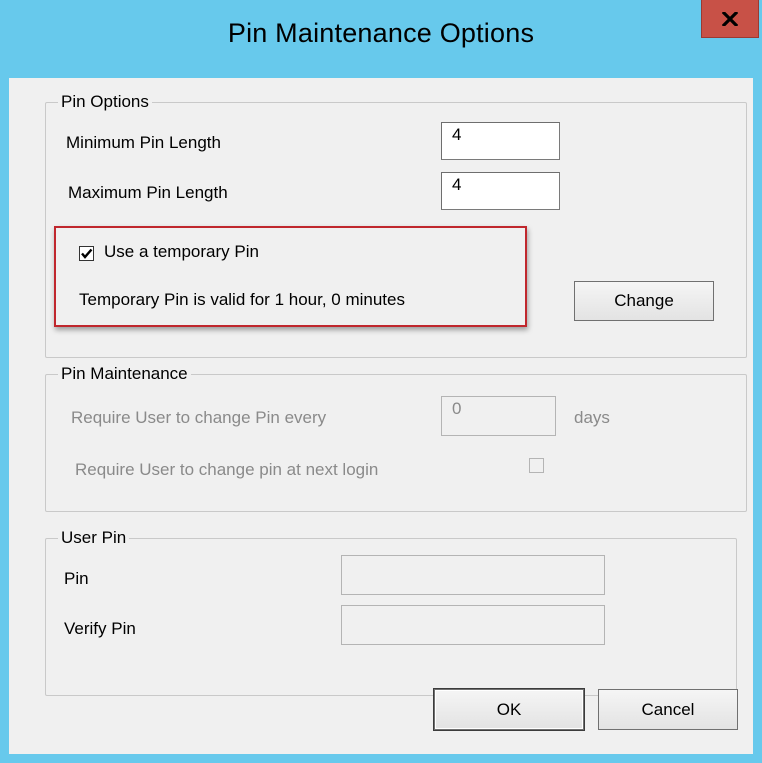  What do you see at coordinates (227, 469) in the screenshot?
I see `change-at-next-login-label: Require User to change pin at next login` at bounding box center [227, 469].